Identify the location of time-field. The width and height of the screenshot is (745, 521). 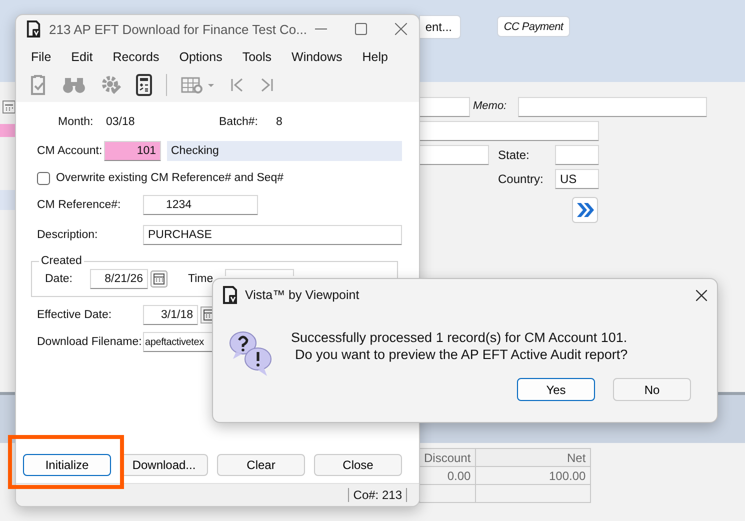
(259, 272).